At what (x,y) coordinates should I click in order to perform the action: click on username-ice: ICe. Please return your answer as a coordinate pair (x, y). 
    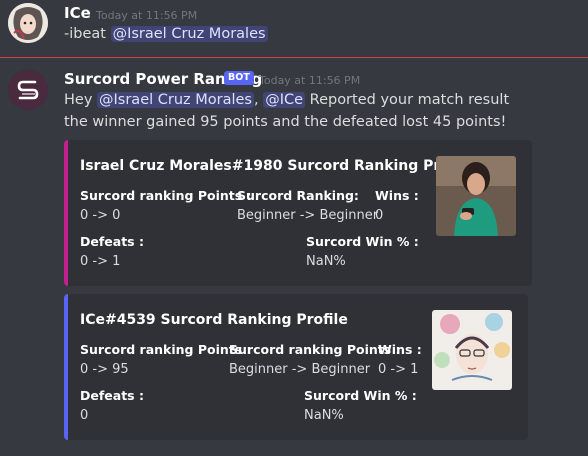
    Looking at the image, I should click on (77, 13).